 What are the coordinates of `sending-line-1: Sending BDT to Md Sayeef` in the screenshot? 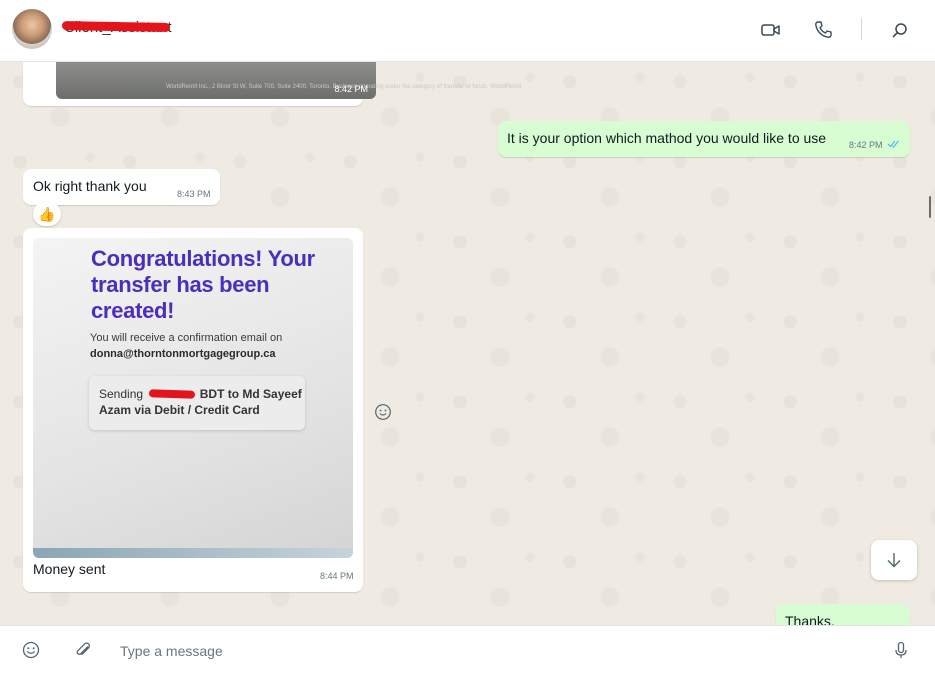 It's located at (200, 394).